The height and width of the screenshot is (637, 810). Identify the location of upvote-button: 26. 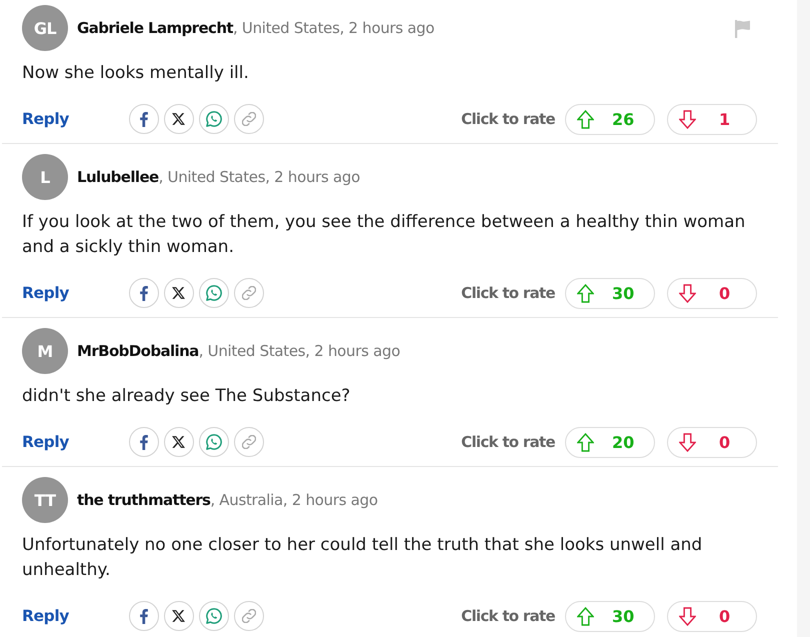
(610, 119).